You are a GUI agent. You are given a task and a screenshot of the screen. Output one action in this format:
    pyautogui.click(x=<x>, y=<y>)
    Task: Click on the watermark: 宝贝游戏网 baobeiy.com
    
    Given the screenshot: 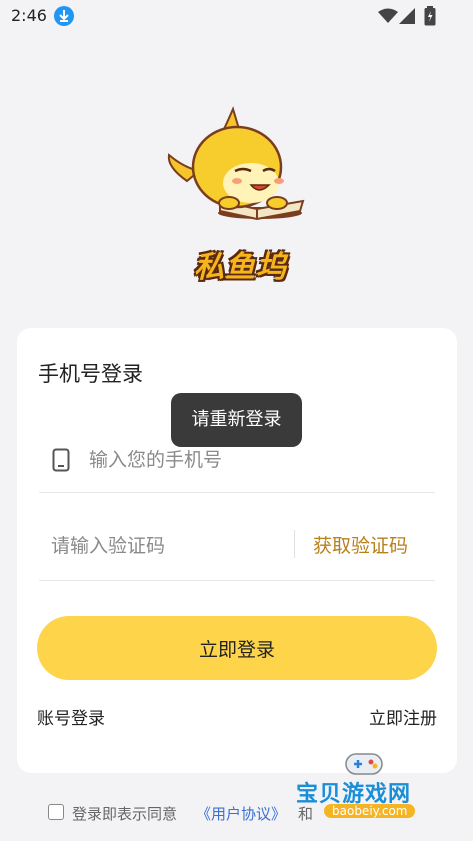 What is the action you would take?
    pyautogui.click(x=371, y=787)
    